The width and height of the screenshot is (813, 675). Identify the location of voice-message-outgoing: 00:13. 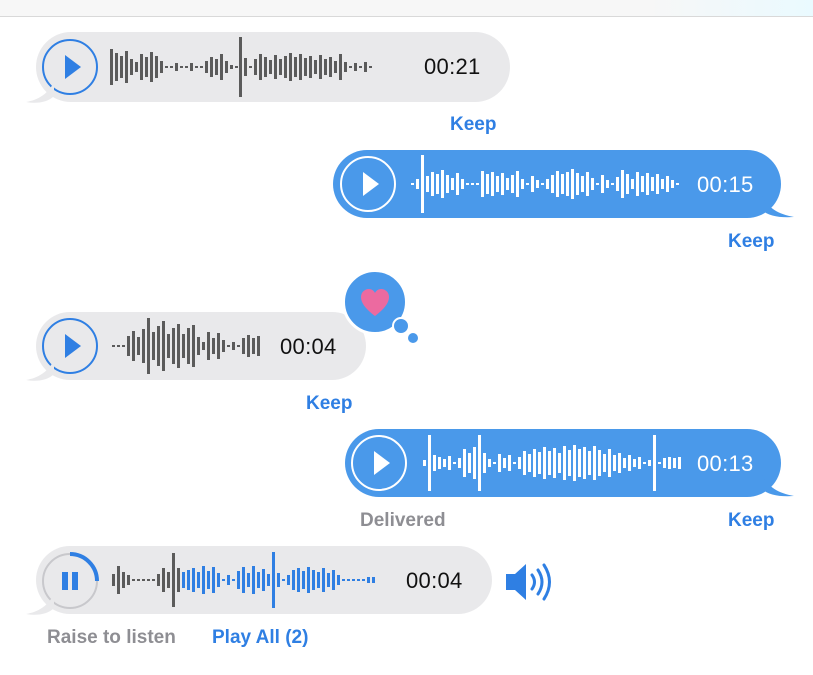
(563, 463).